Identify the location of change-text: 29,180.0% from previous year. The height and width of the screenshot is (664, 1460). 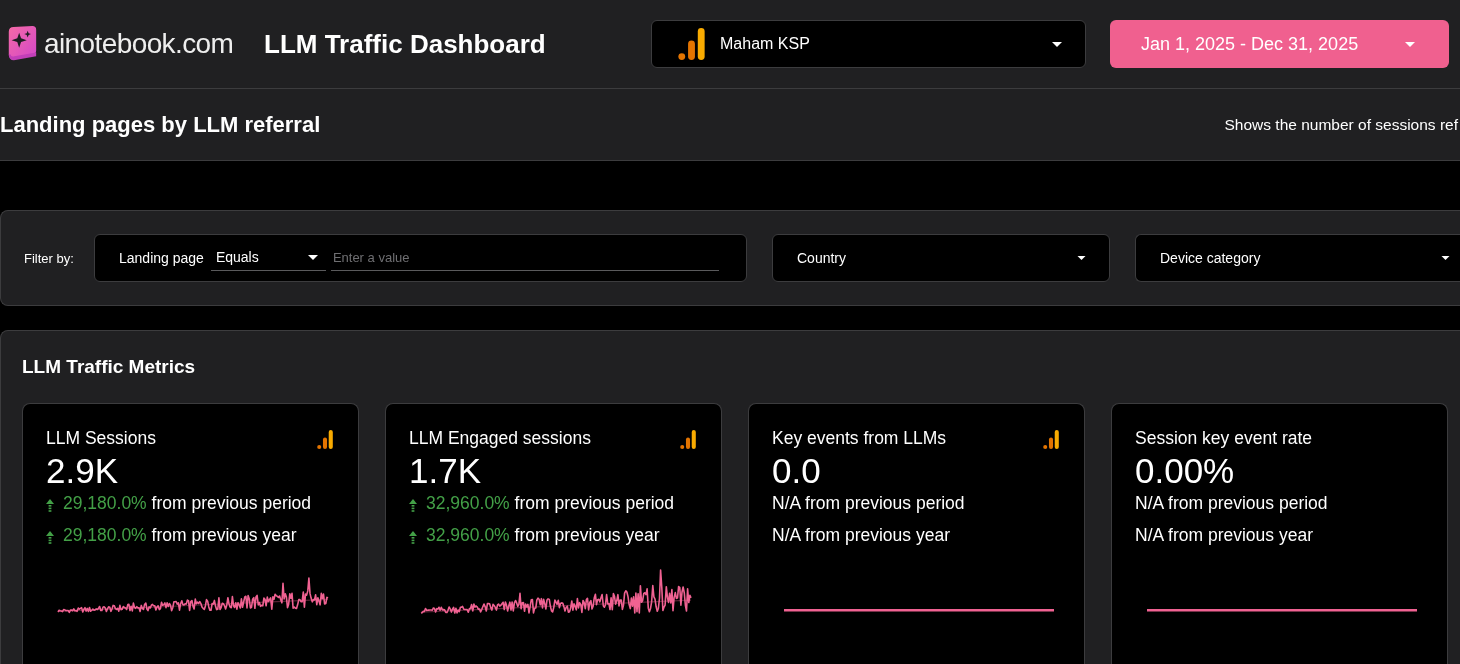
(180, 535).